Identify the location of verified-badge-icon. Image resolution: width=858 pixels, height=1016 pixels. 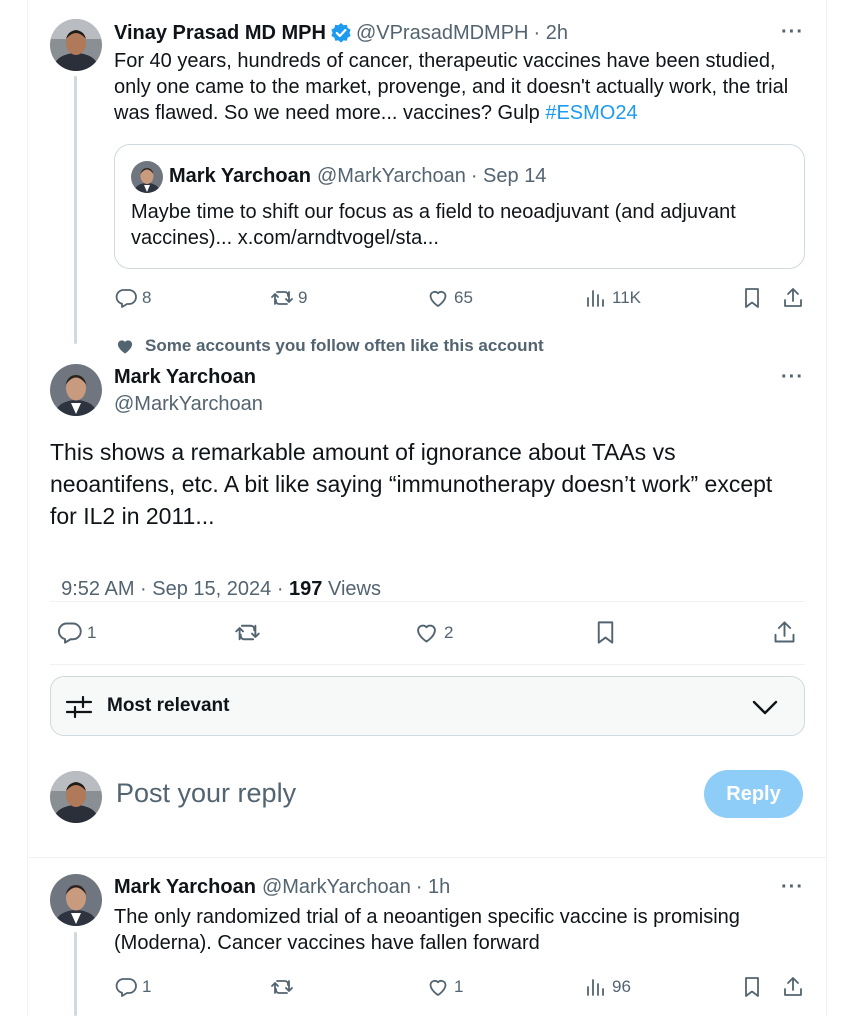
(341, 33).